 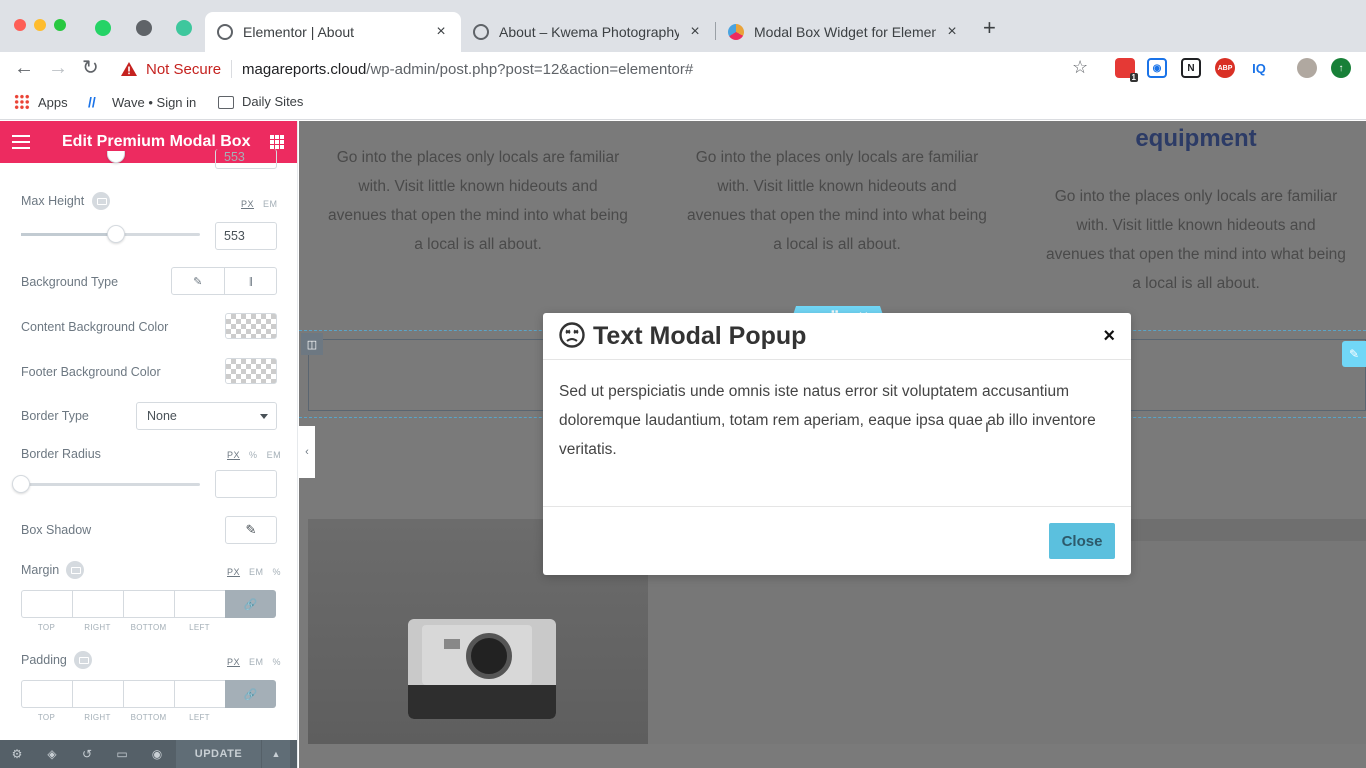 I want to click on side-label: BOTTOM, so click(x=148, y=627).